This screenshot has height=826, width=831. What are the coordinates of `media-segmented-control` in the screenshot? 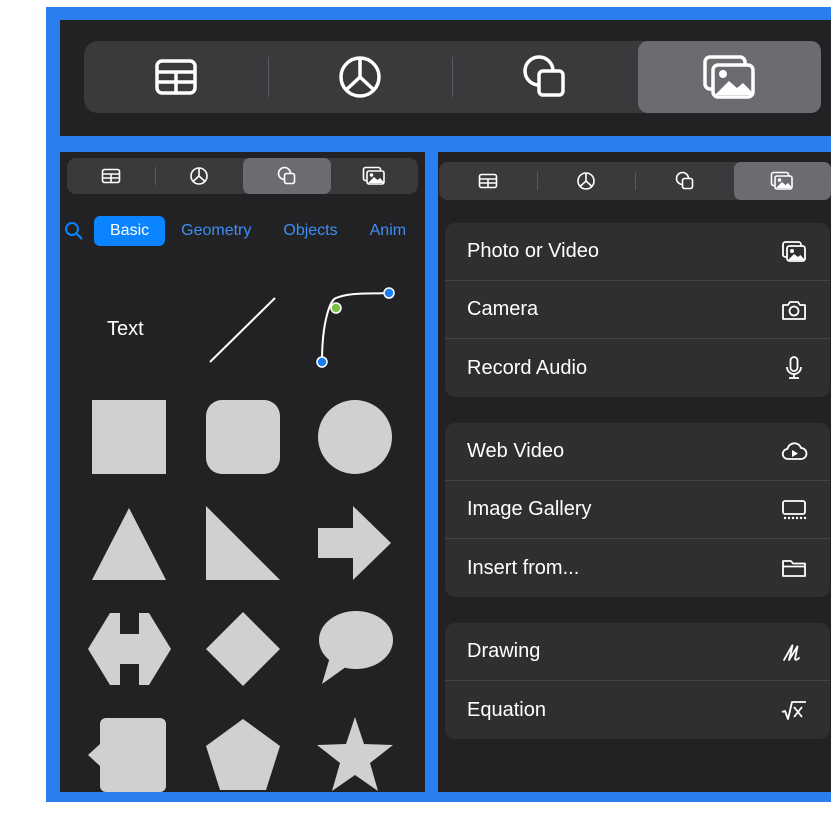 It's located at (635, 181).